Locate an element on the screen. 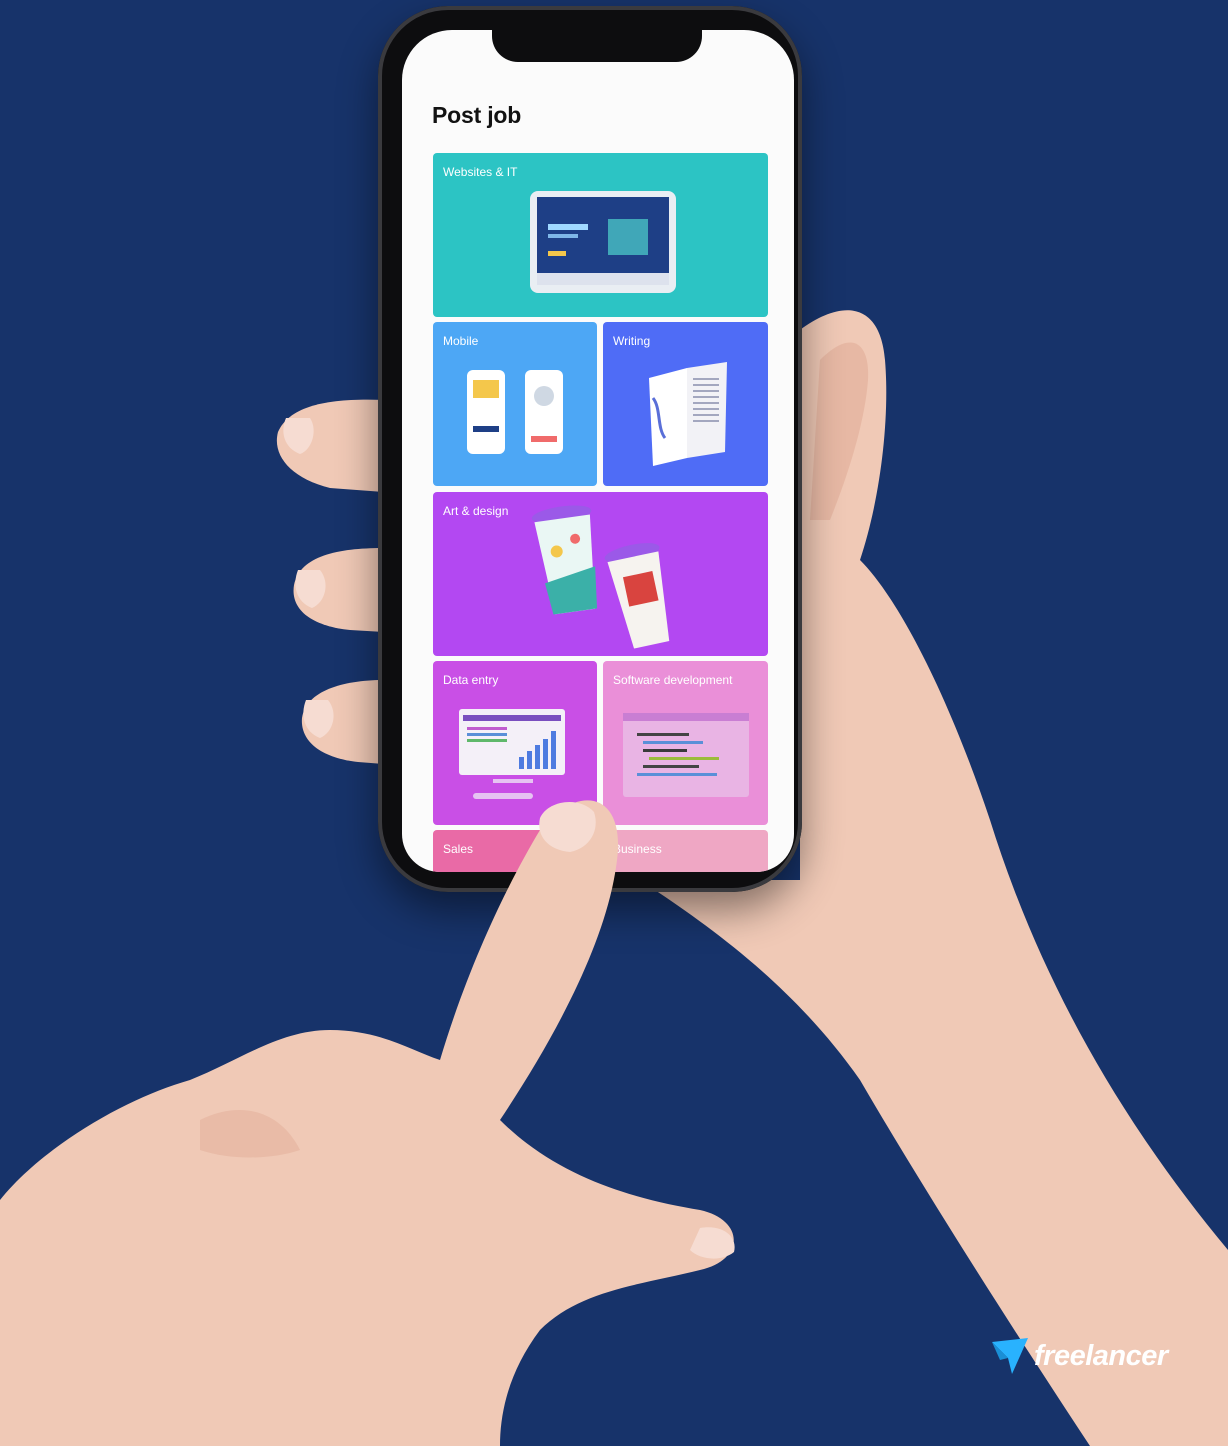 This screenshot has height=1446, width=1228. freelancer-logo: freelancer is located at coordinates (1079, 1356).